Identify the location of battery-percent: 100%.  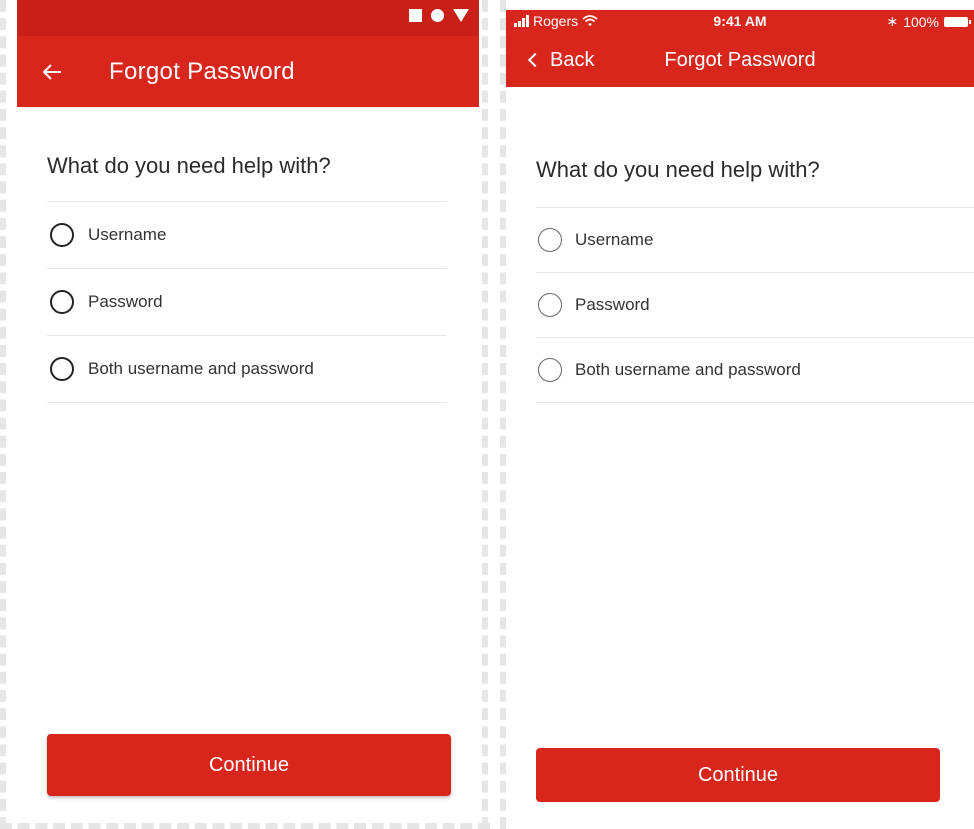
(921, 21).